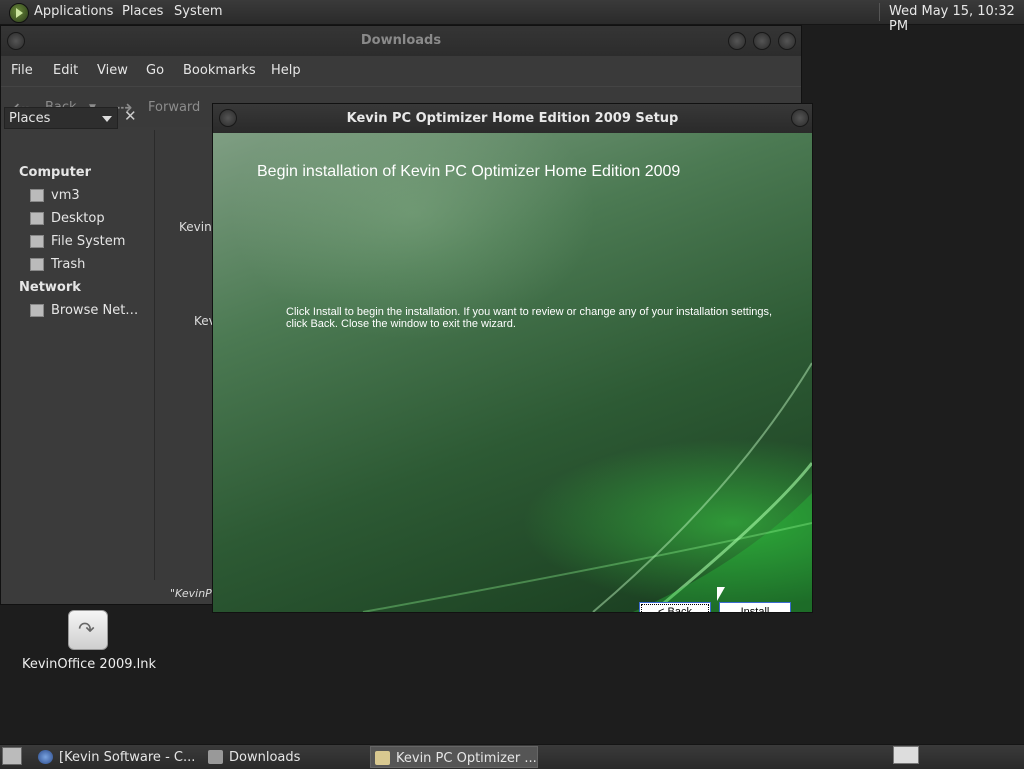 This screenshot has height=769, width=1024. What do you see at coordinates (155, 70) in the screenshot?
I see `menu-go: Go` at bounding box center [155, 70].